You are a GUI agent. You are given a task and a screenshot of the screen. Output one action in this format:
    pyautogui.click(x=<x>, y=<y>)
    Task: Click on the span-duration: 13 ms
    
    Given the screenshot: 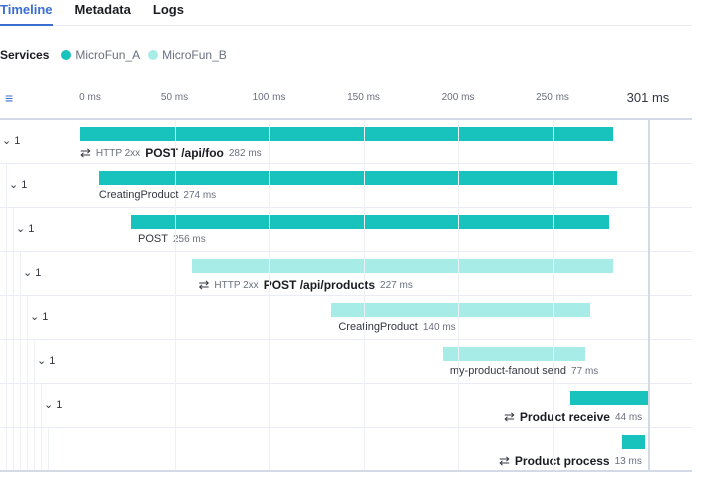 What is the action you would take?
    pyautogui.click(x=628, y=461)
    